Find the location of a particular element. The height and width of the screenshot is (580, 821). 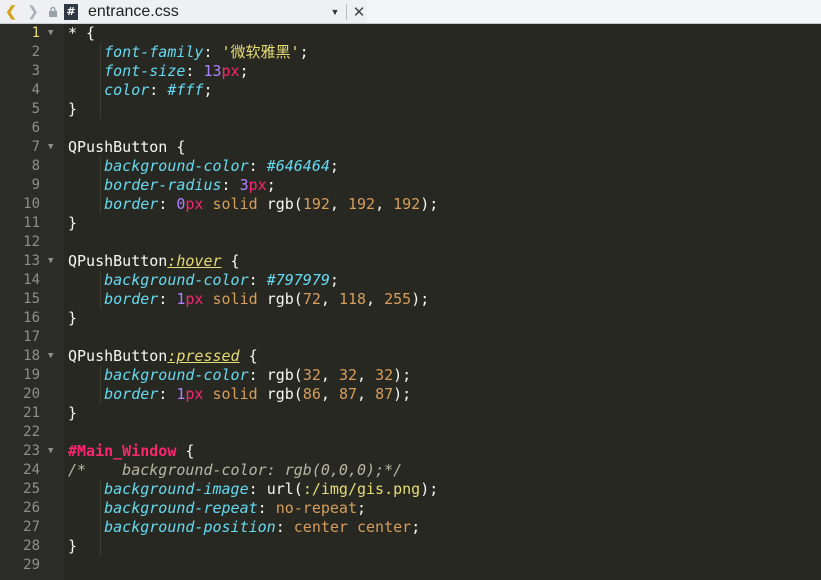

keyword-value: center center is located at coordinates (352, 527).